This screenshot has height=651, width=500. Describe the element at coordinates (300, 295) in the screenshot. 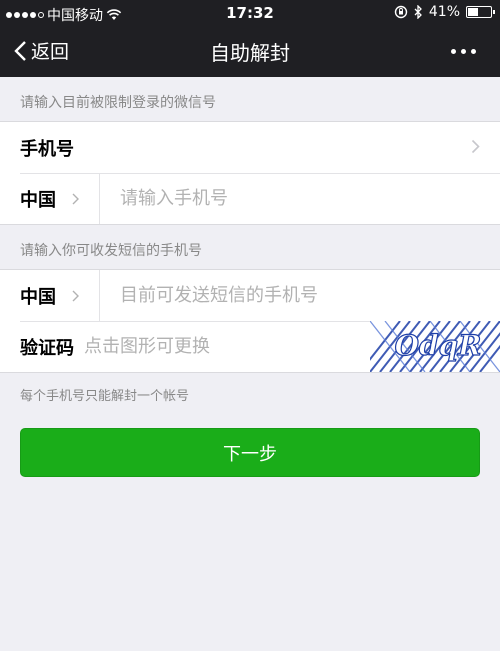

I see `sms-phone-input` at that location.